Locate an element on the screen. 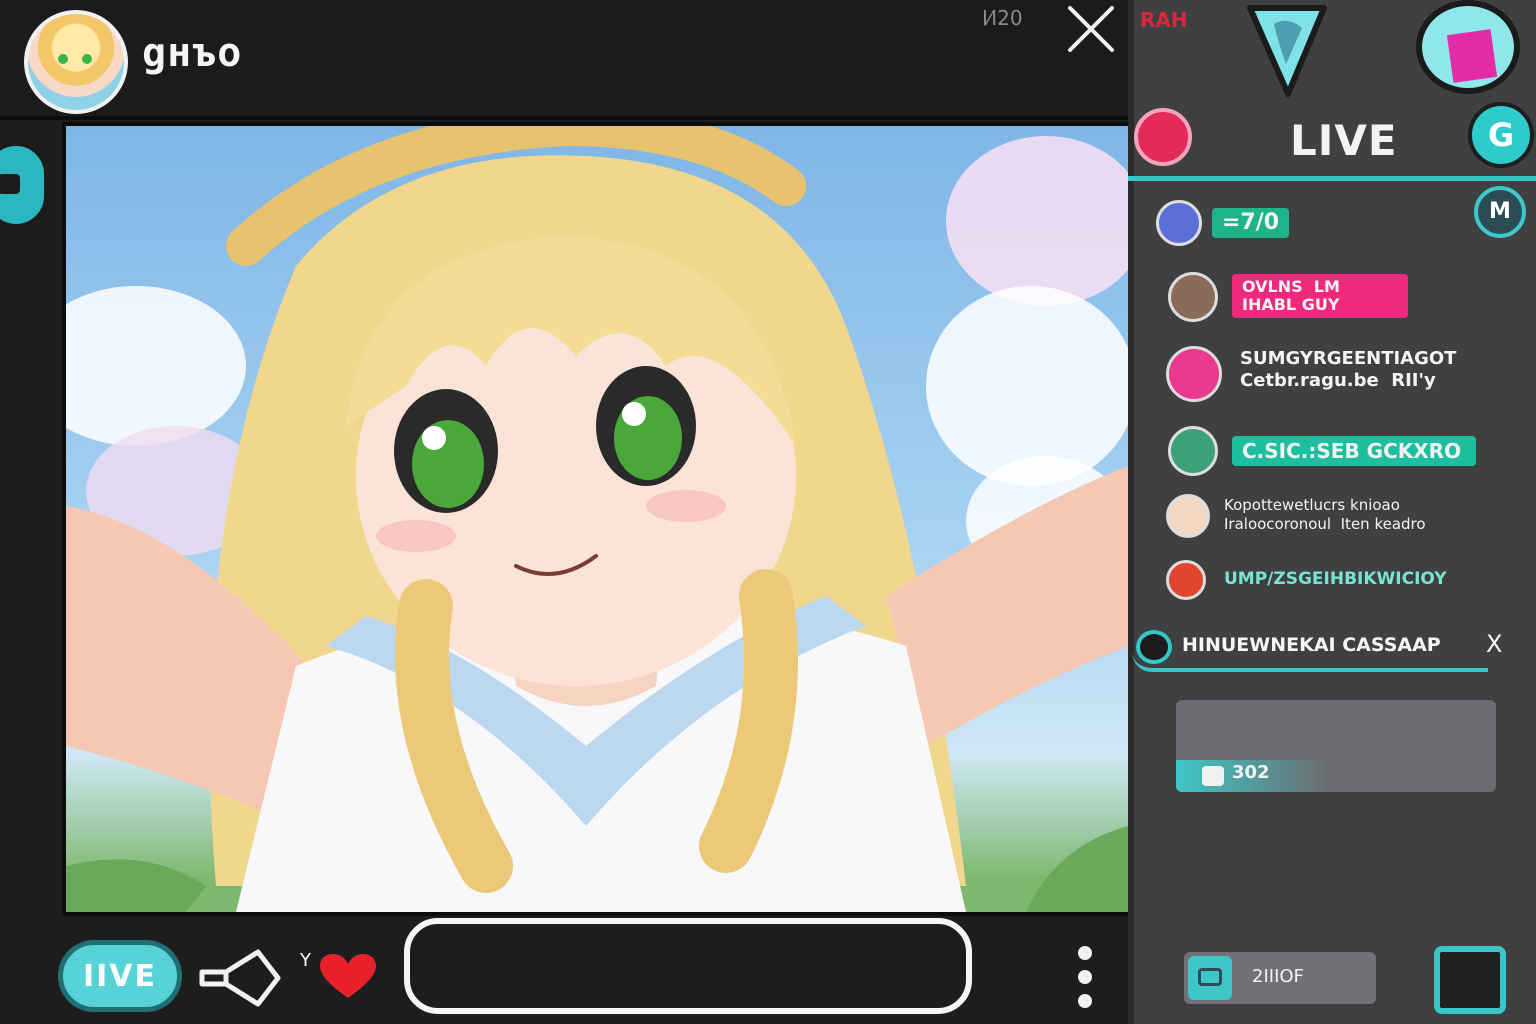  heart-icon is located at coordinates (348, 977).